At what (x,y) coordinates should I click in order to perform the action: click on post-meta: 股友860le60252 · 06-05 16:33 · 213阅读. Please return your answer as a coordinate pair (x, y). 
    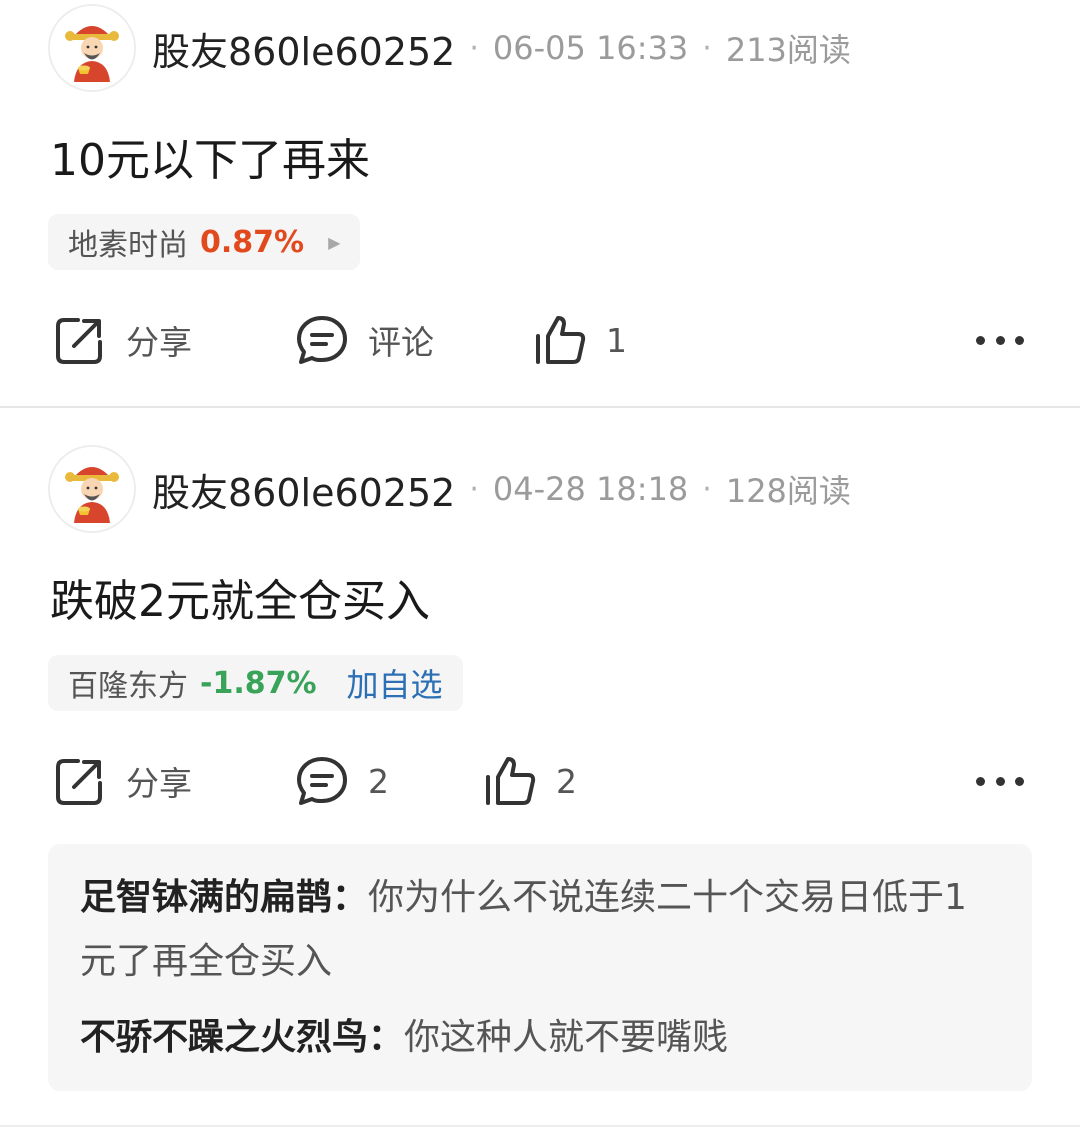
    Looking at the image, I should click on (501, 48).